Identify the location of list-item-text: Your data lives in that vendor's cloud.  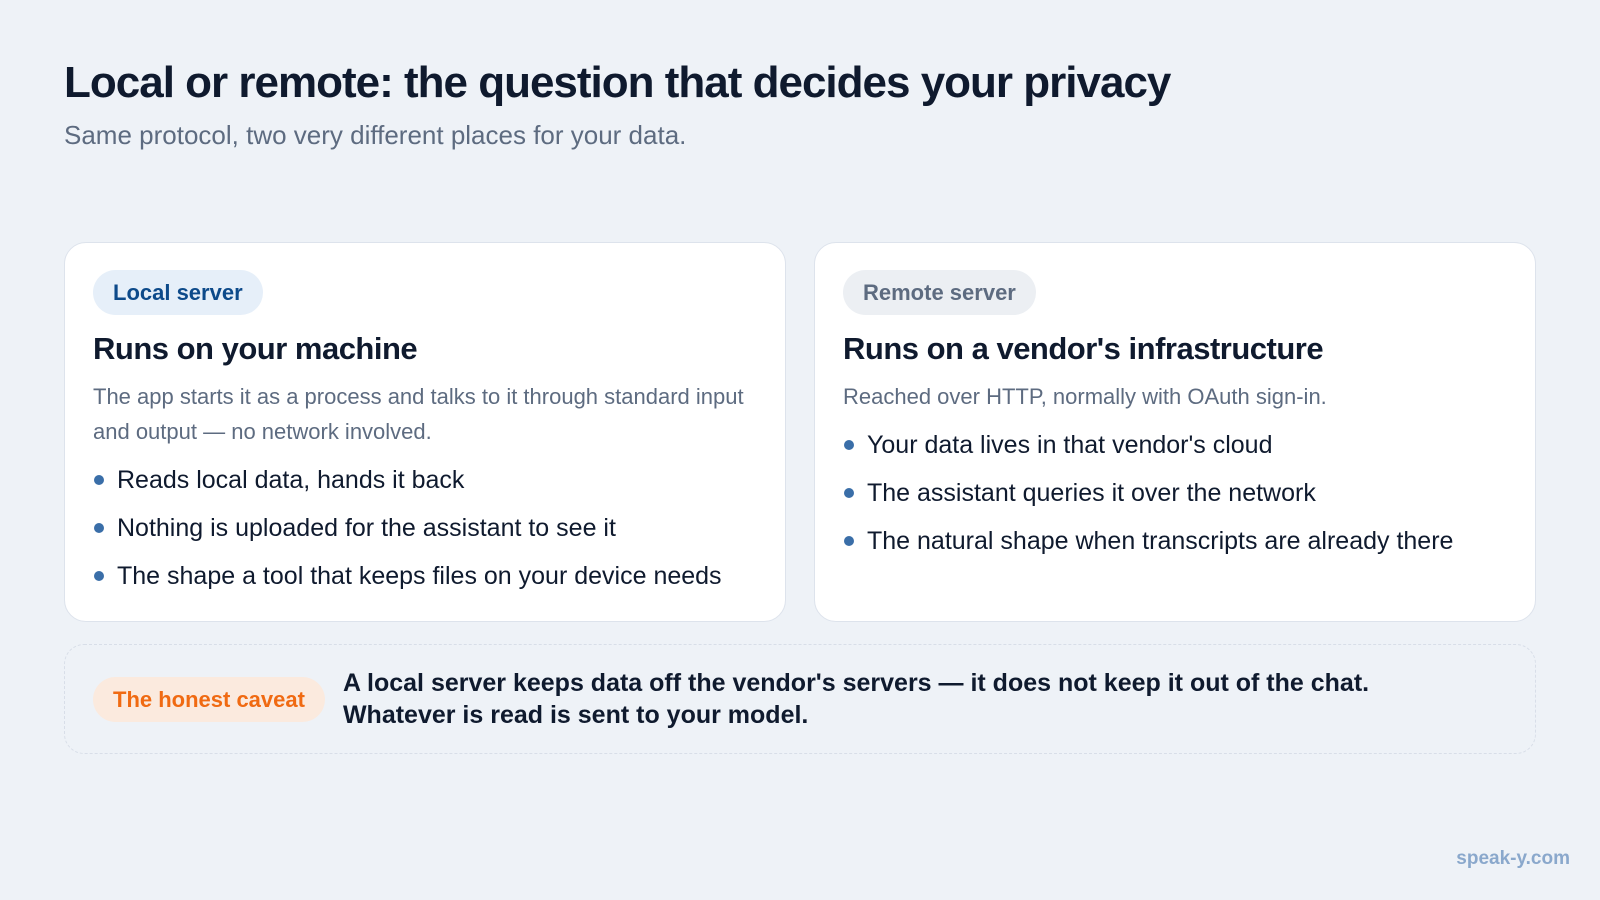
(1070, 445).